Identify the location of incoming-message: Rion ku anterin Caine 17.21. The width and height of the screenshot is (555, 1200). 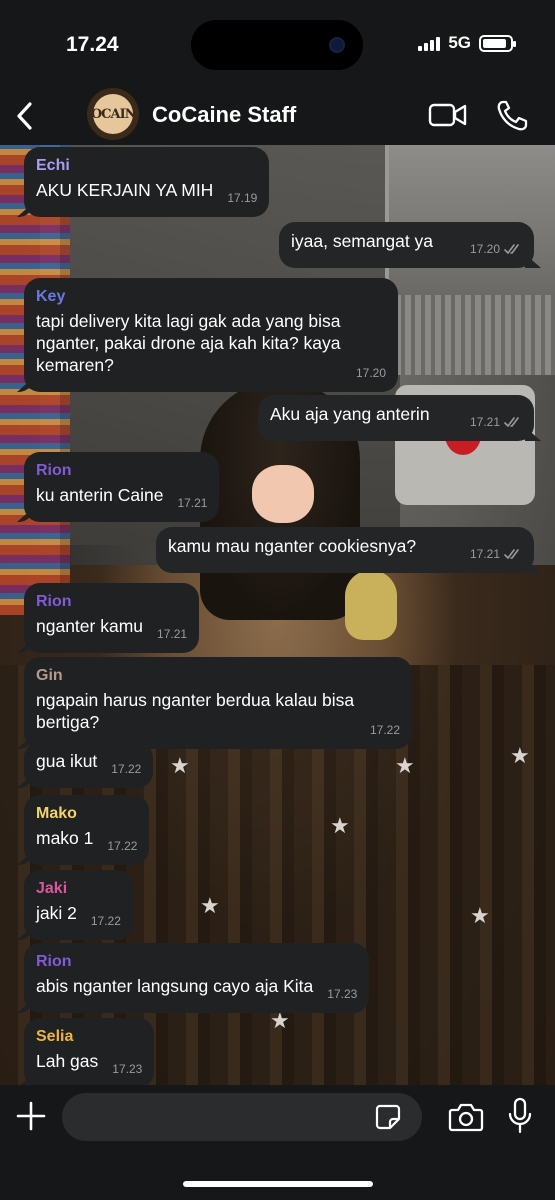
(122, 487).